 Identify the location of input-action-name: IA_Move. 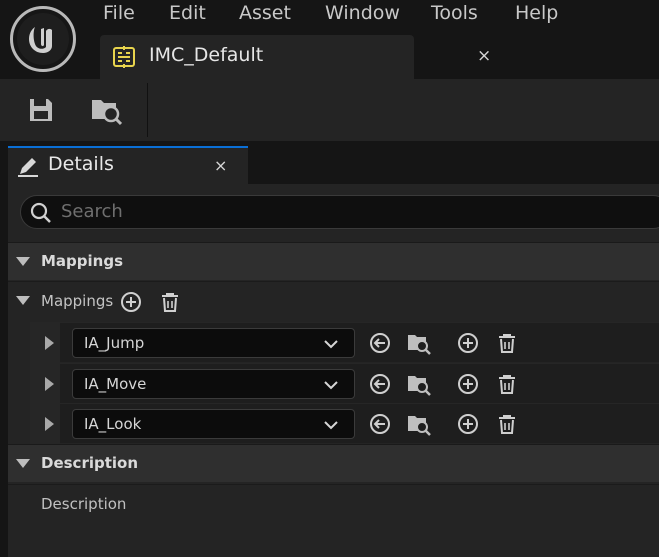
(115, 384).